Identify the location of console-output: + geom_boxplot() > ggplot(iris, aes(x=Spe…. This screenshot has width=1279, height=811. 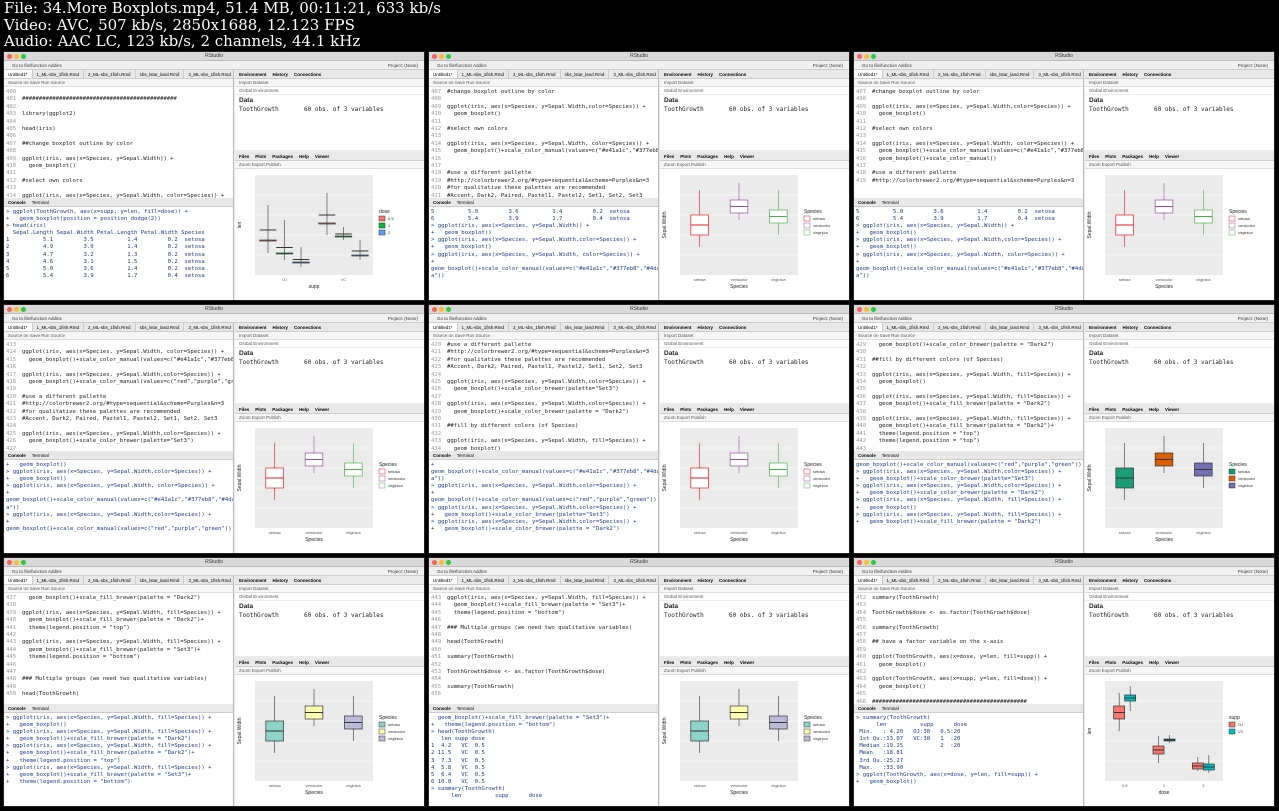
(118, 496).